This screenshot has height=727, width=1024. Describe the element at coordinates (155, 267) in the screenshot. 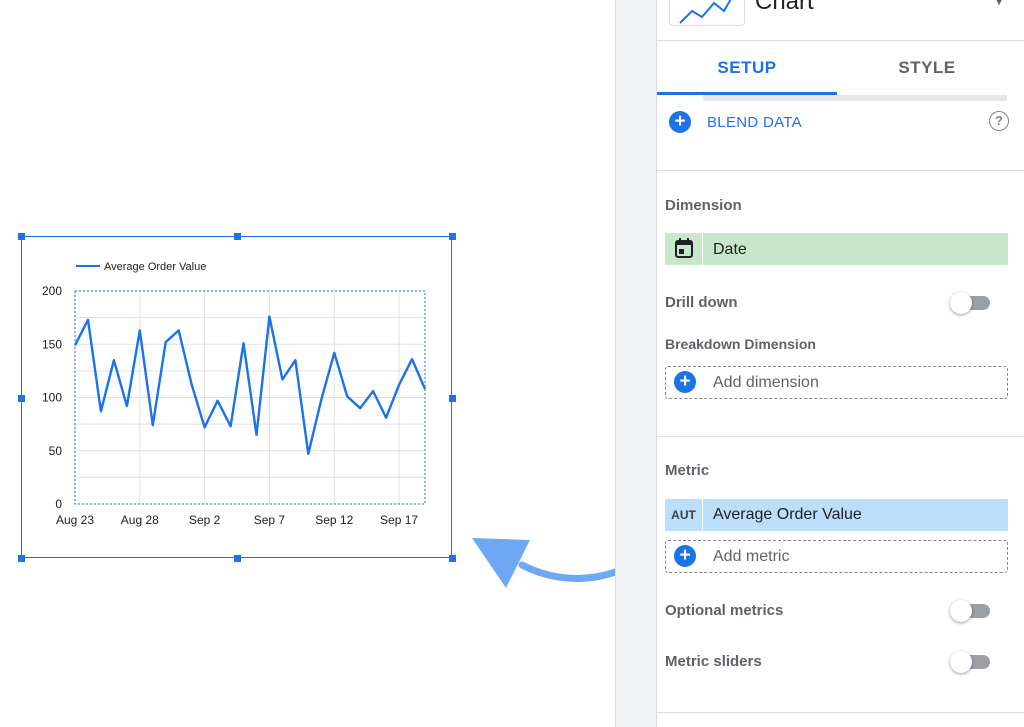

I see `legend-label: Average Order Value` at that location.